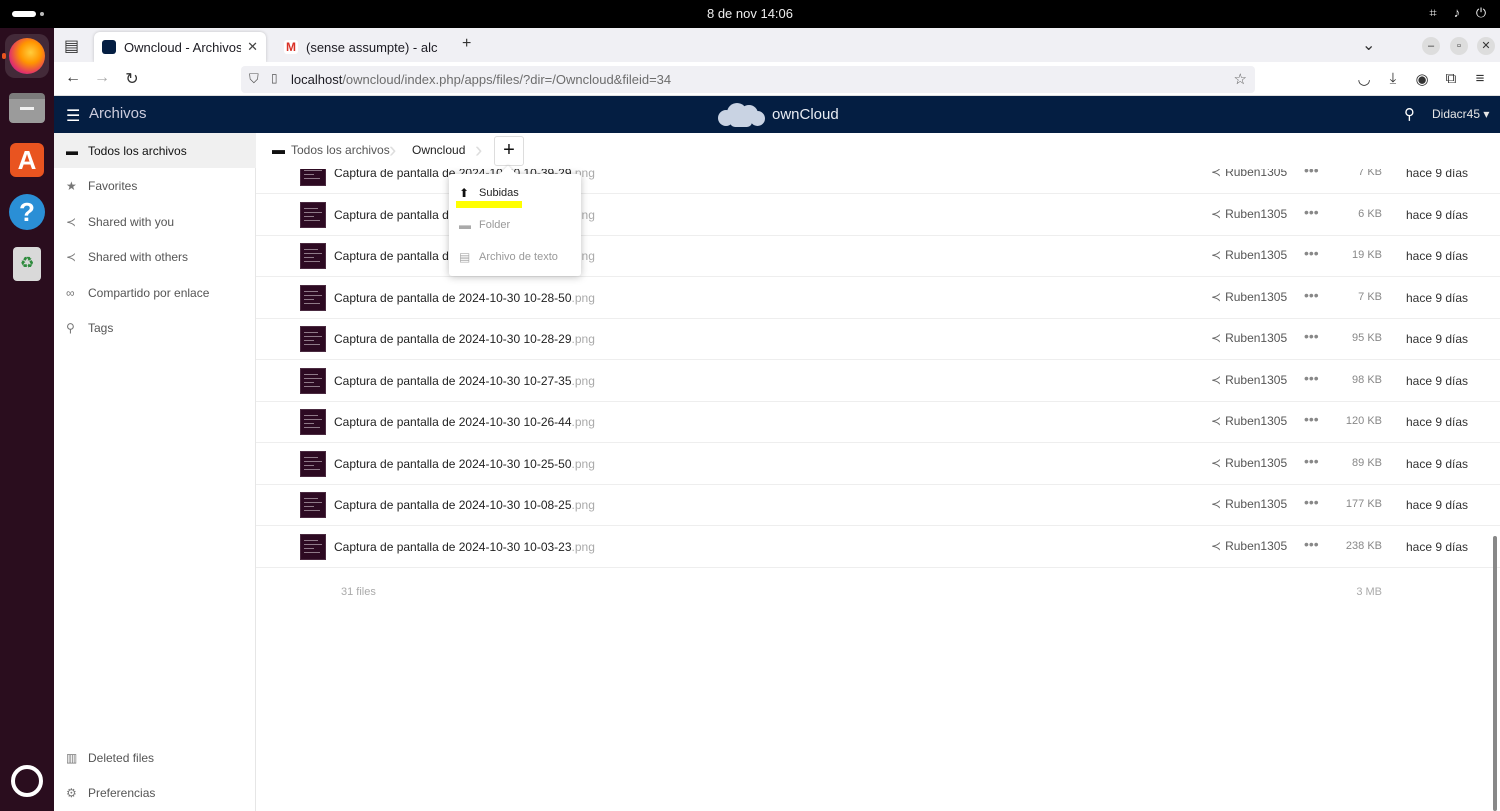 The image size is (1500, 811). Describe the element at coordinates (1216, 214) in the screenshot. I see `share-icon: ≺` at that location.